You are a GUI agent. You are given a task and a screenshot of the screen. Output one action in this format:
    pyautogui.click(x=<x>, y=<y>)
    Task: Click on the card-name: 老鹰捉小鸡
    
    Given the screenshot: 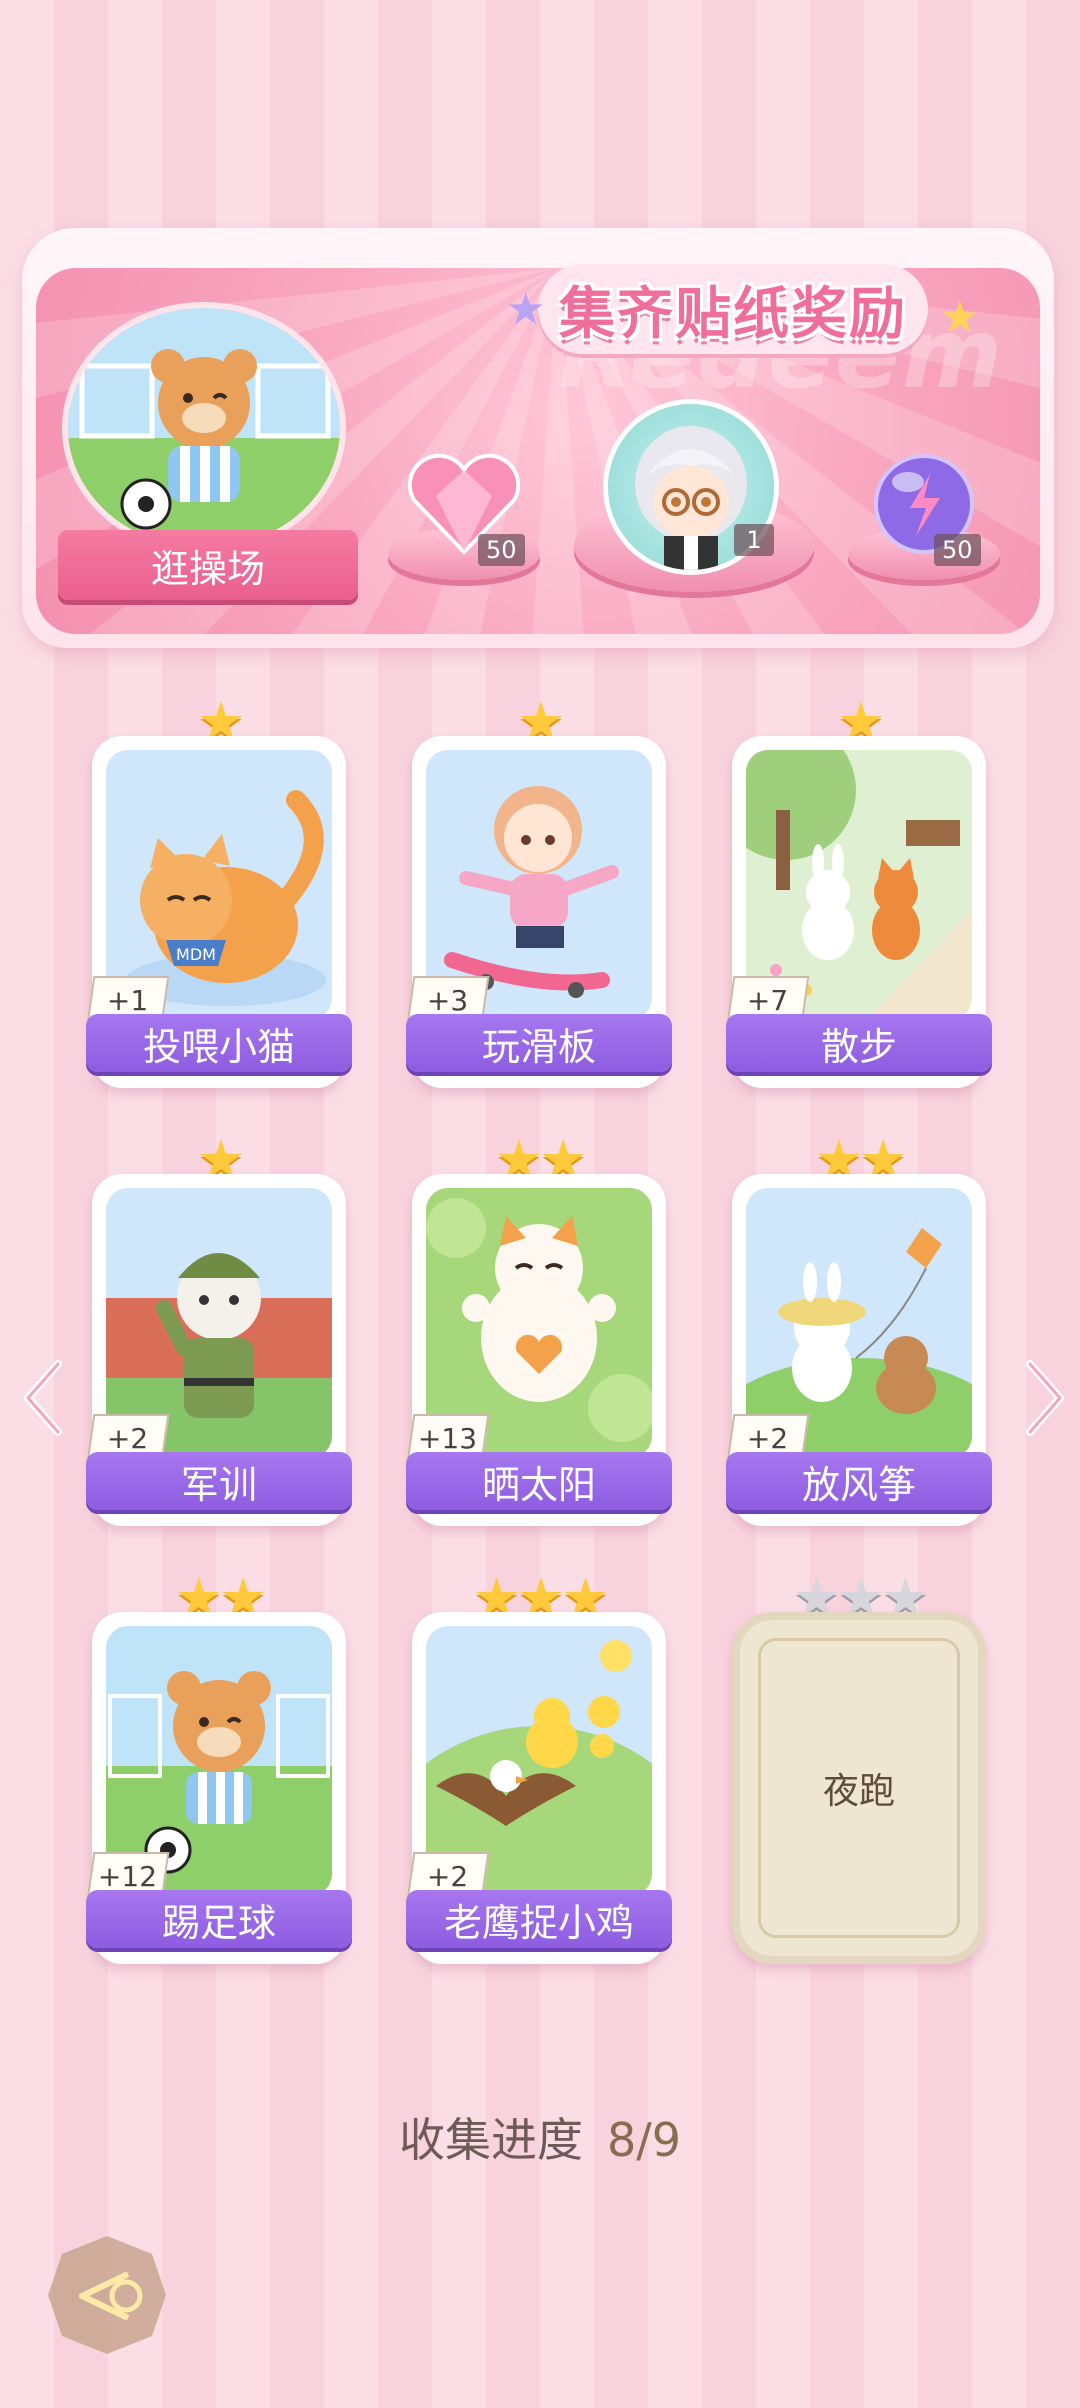 What is the action you would take?
    pyautogui.click(x=538, y=1922)
    